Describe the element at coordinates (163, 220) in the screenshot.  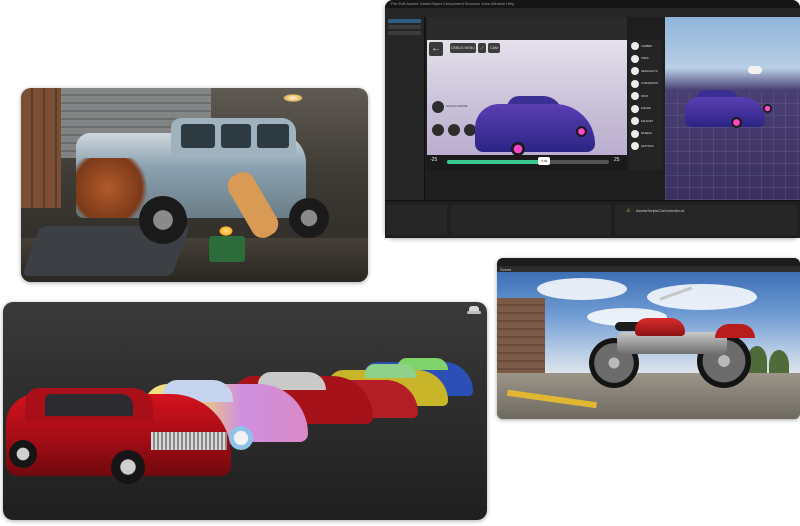
I see `suv-front-wheel` at that location.